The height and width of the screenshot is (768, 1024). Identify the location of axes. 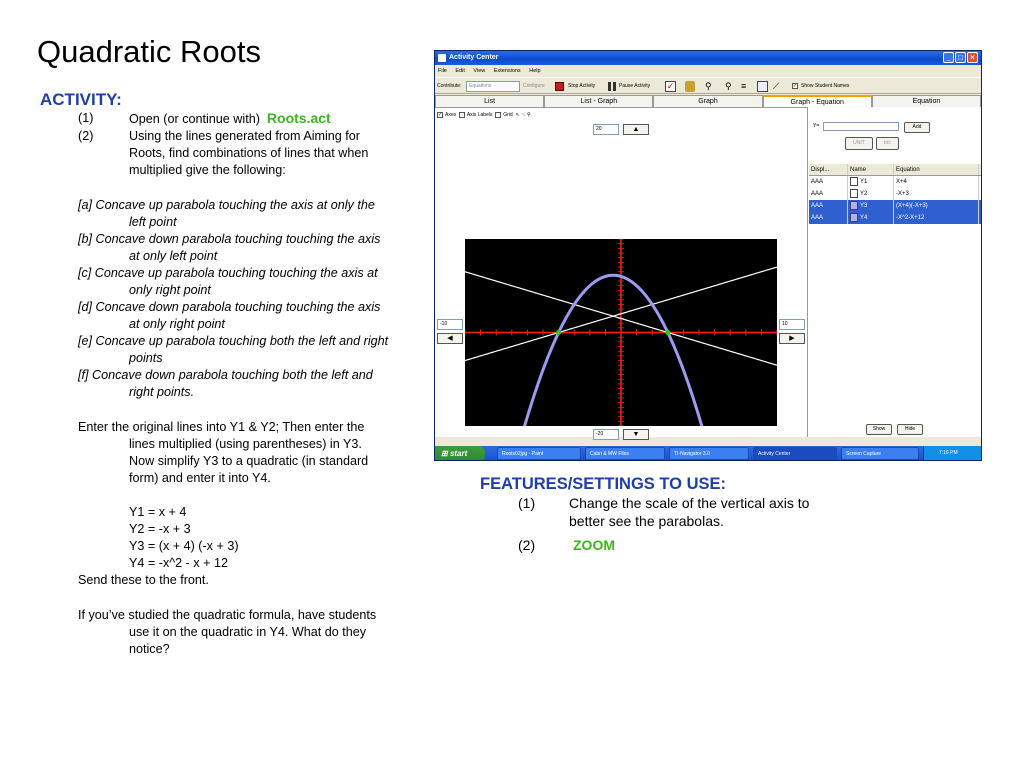
(621, 332).